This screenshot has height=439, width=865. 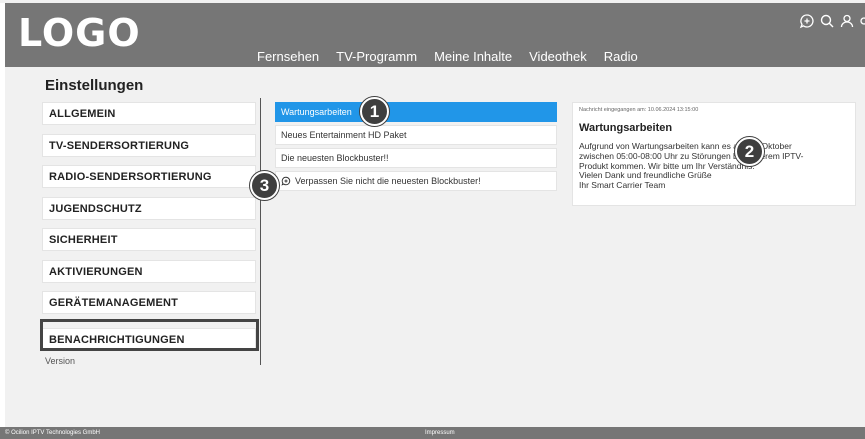 I want to click on search-icon, so click(x=827, y=21).